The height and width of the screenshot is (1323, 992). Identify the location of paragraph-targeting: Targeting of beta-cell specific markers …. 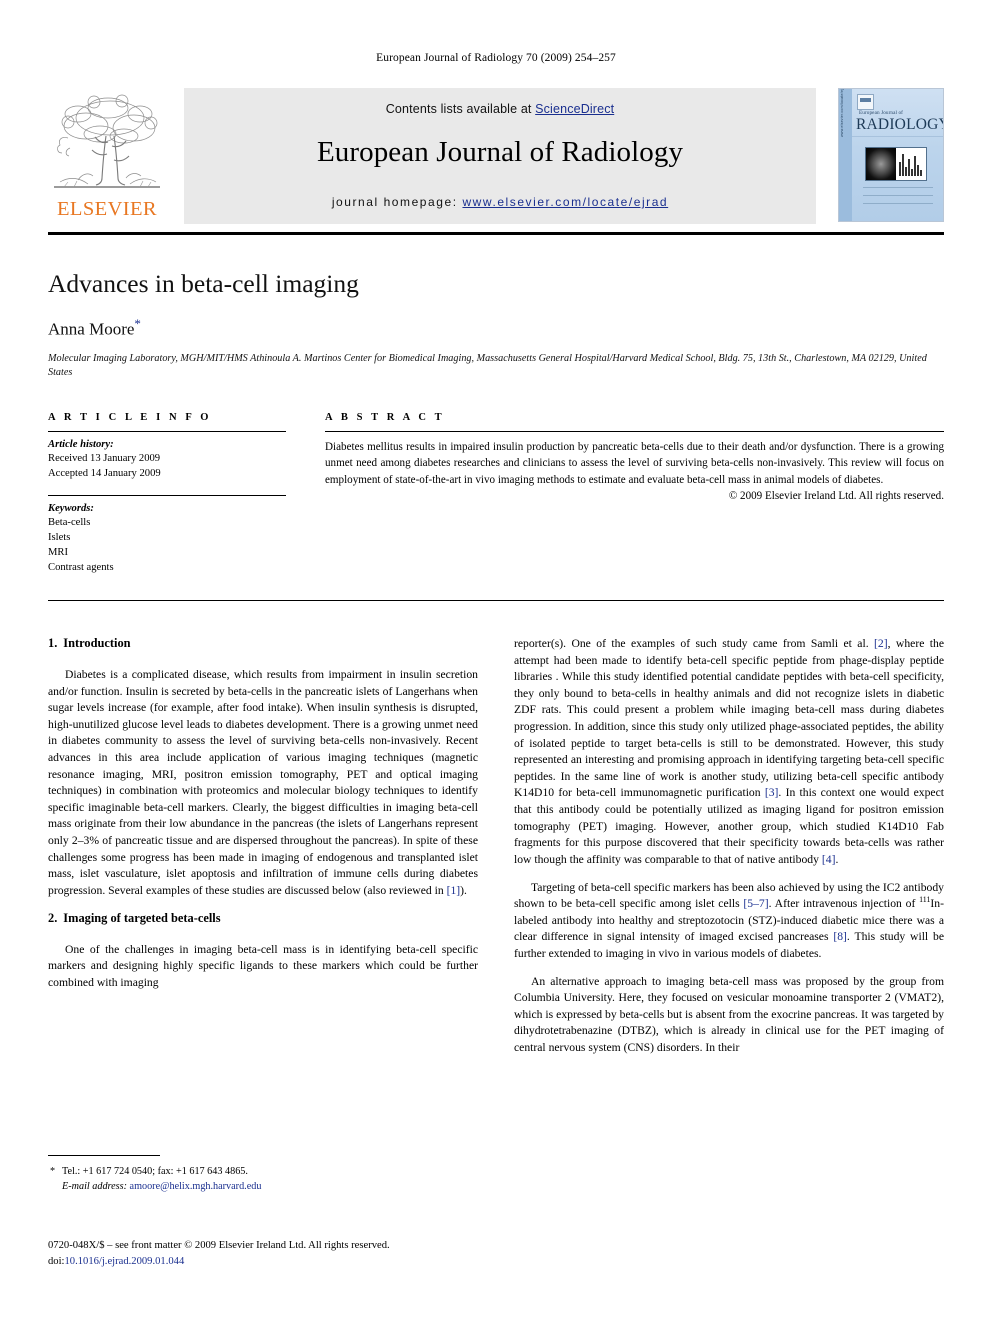
(729, 921).